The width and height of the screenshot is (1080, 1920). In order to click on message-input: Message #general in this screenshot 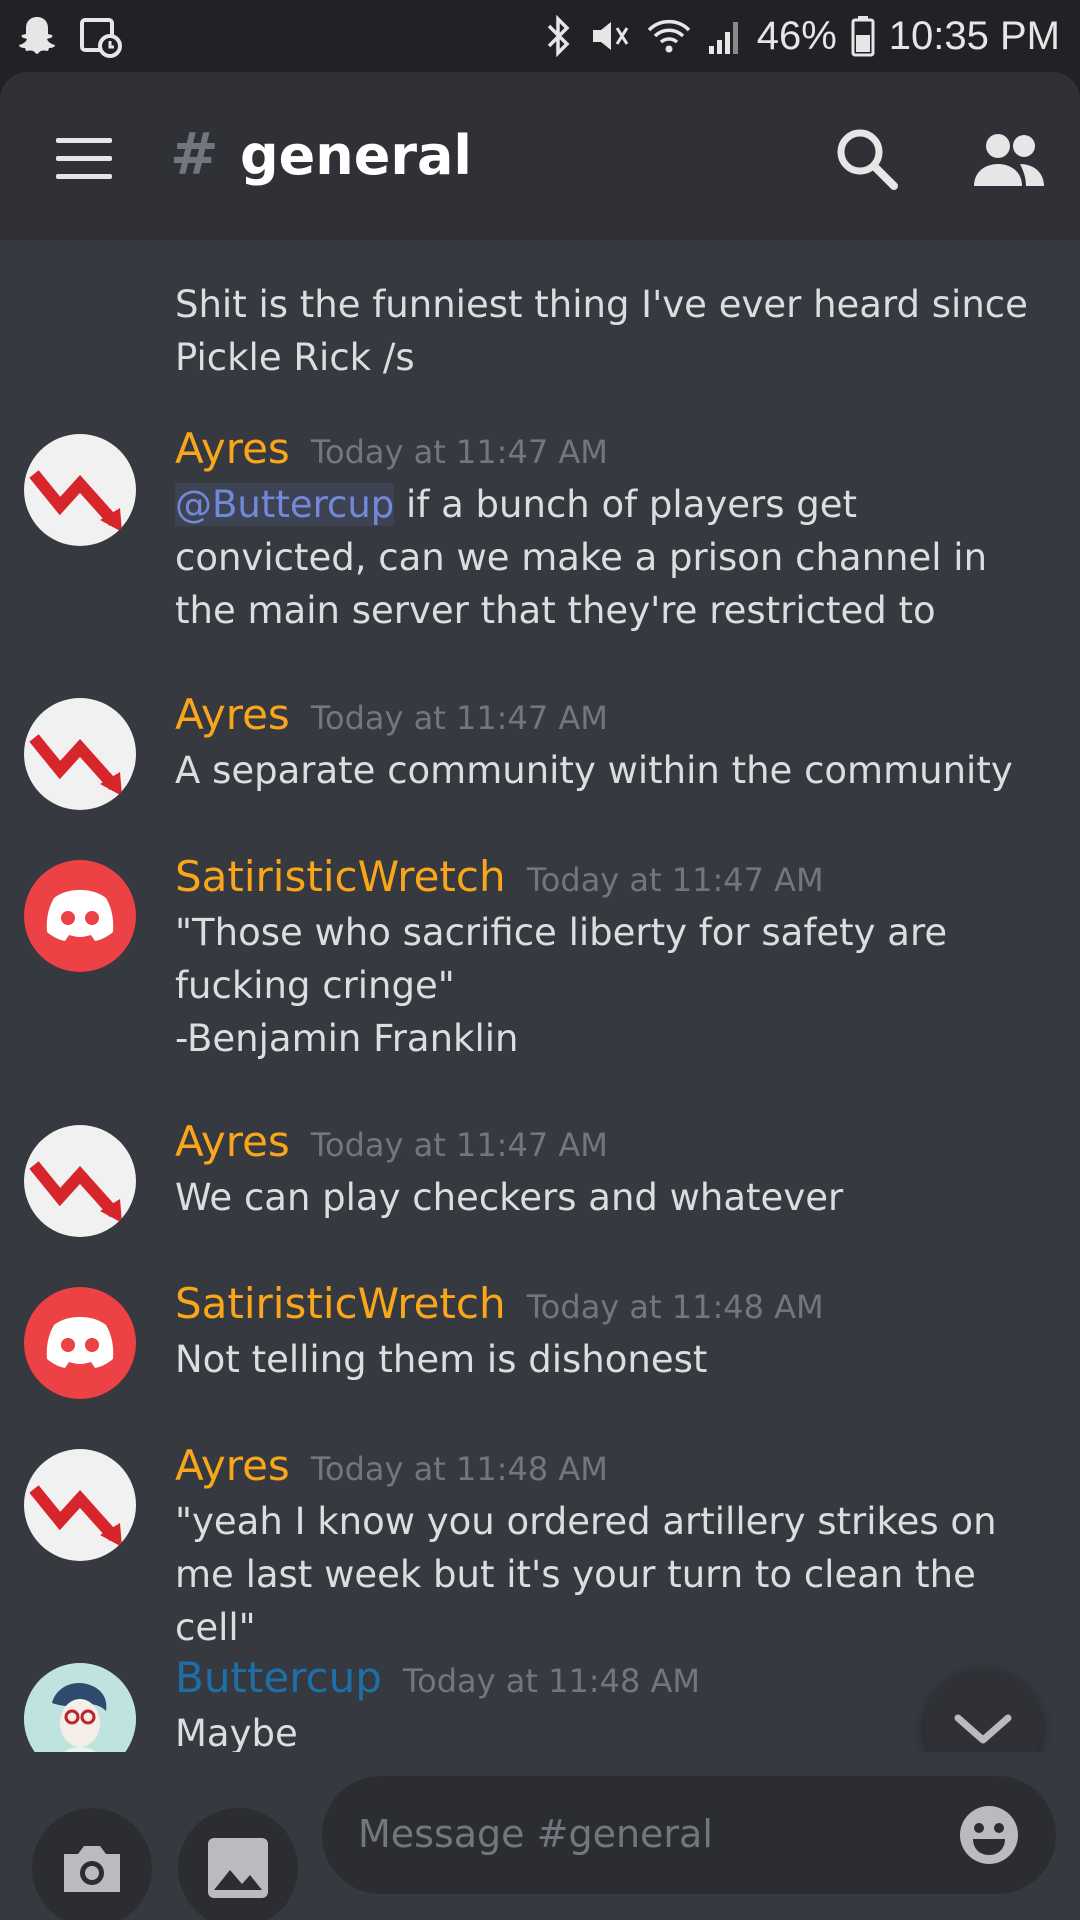, I will do `click(689, 1835)`.